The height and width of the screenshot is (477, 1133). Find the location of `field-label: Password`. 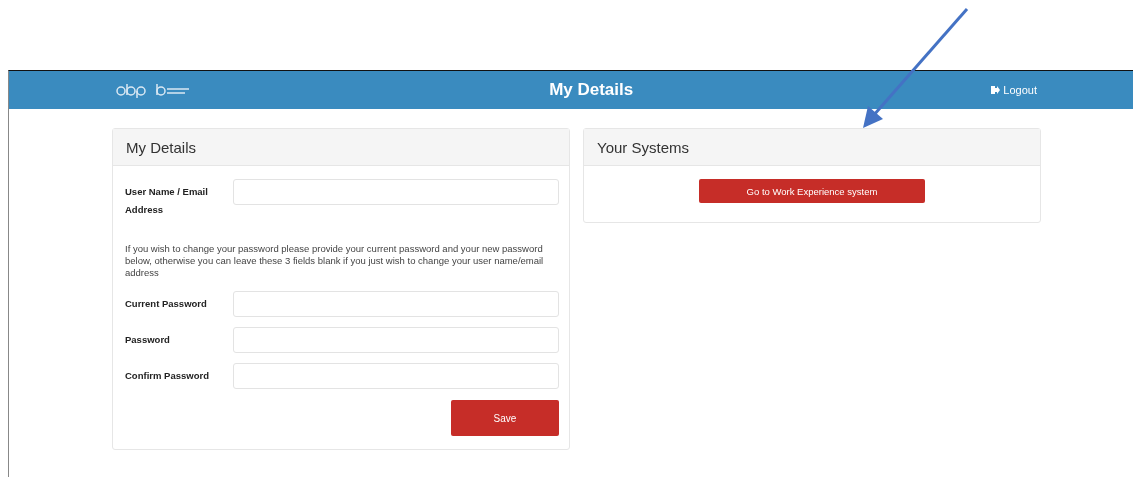

field-label: Password is located at coordinates (148, 340).